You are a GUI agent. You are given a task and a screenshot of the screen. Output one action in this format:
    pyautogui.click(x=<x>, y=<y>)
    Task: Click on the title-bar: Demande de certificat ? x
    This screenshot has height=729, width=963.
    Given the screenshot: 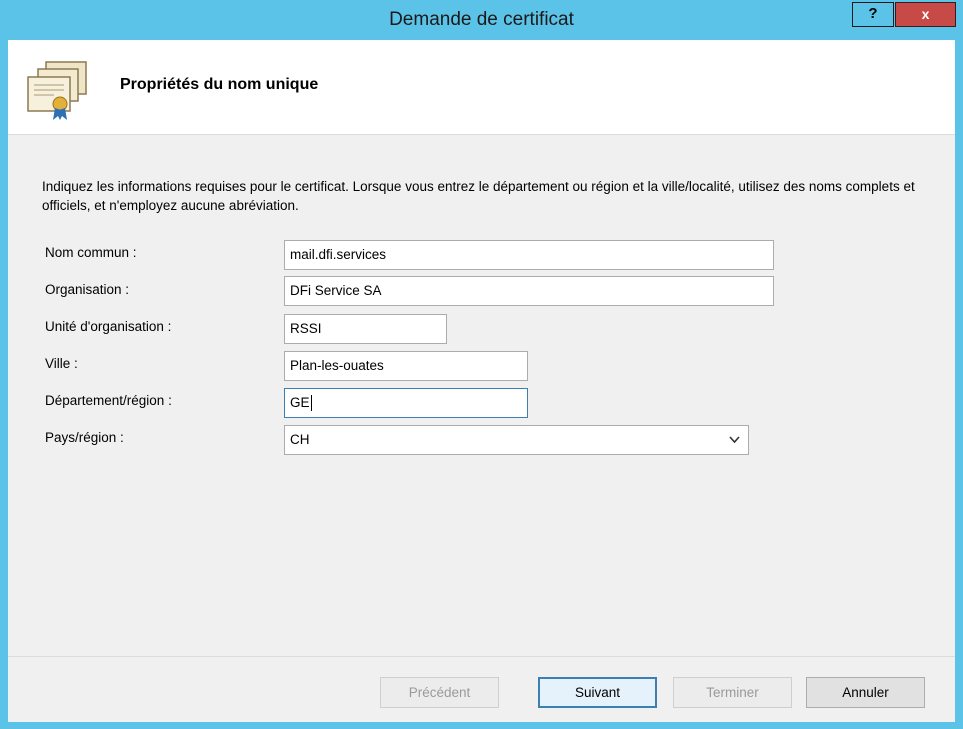 What is the action you would take?
    pyautogui.click(x=481, y=20)
    